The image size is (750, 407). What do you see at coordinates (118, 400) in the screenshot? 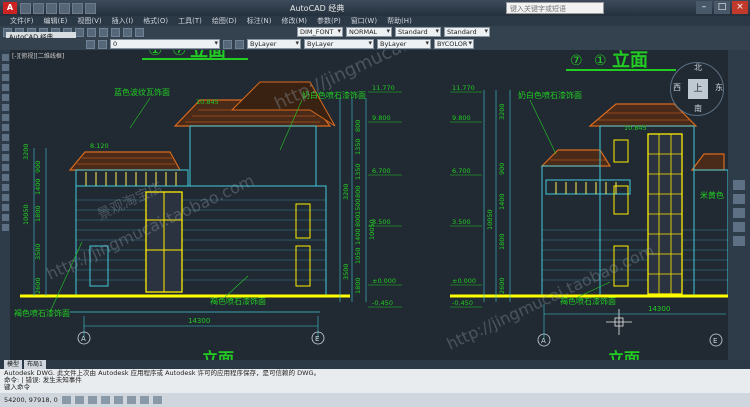
I see `object-snap-icon` at bounding box center [118, 400].